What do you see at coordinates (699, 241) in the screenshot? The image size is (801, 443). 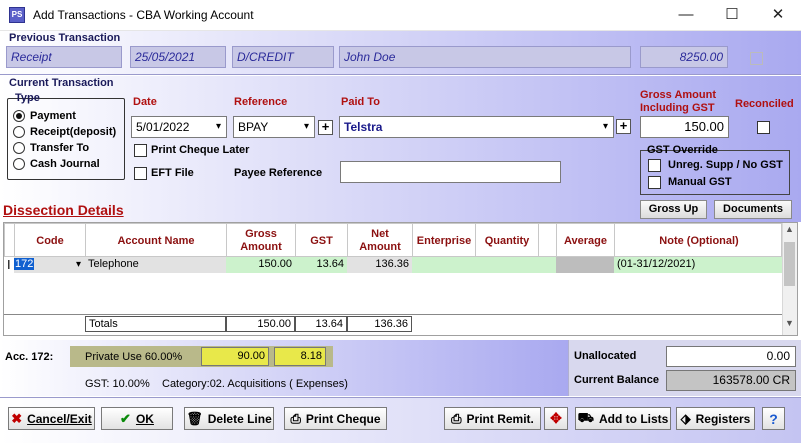 I see `header-note: Note (Optional)` at bounding box center [699, 241].